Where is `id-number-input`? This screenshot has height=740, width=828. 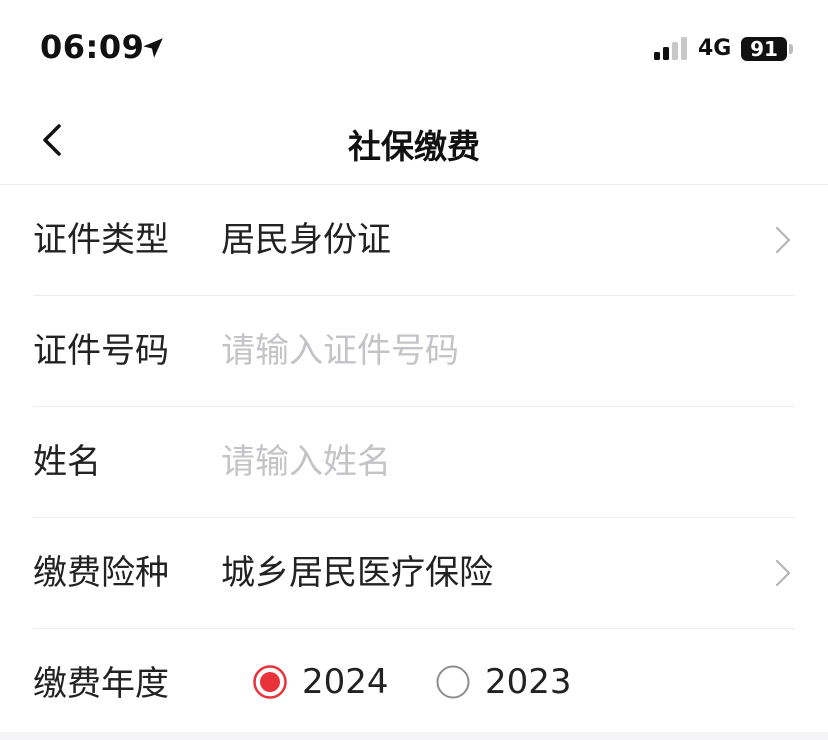
id-number-input is located at coordinates (501, 351).